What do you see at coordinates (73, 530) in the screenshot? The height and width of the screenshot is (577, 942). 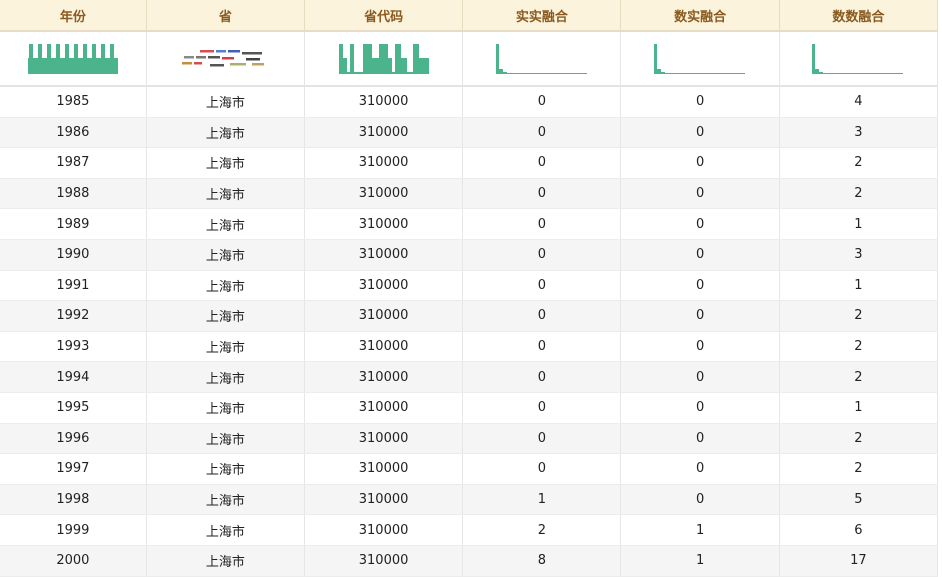 I see `table-cell: 1999` at bounding box center [73, 530].